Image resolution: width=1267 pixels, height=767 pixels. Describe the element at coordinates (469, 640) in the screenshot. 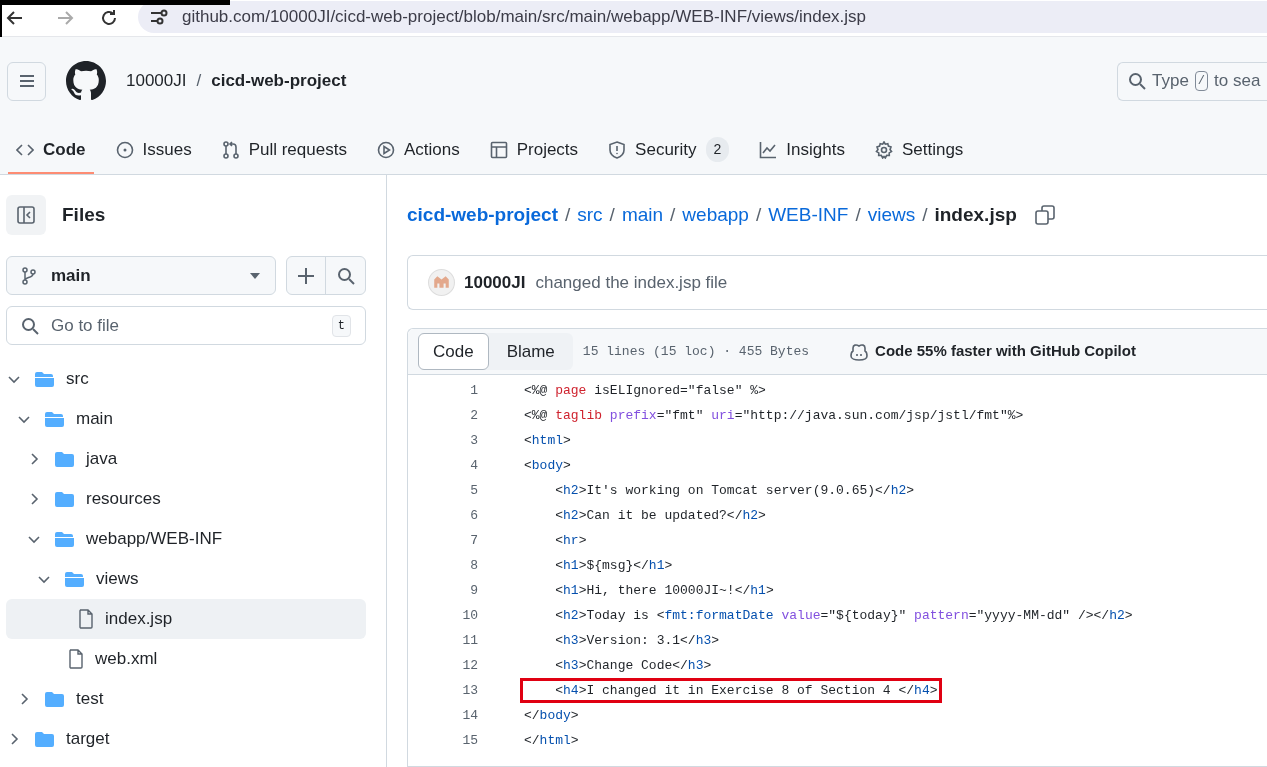

I see `line-number: 11` at that location.